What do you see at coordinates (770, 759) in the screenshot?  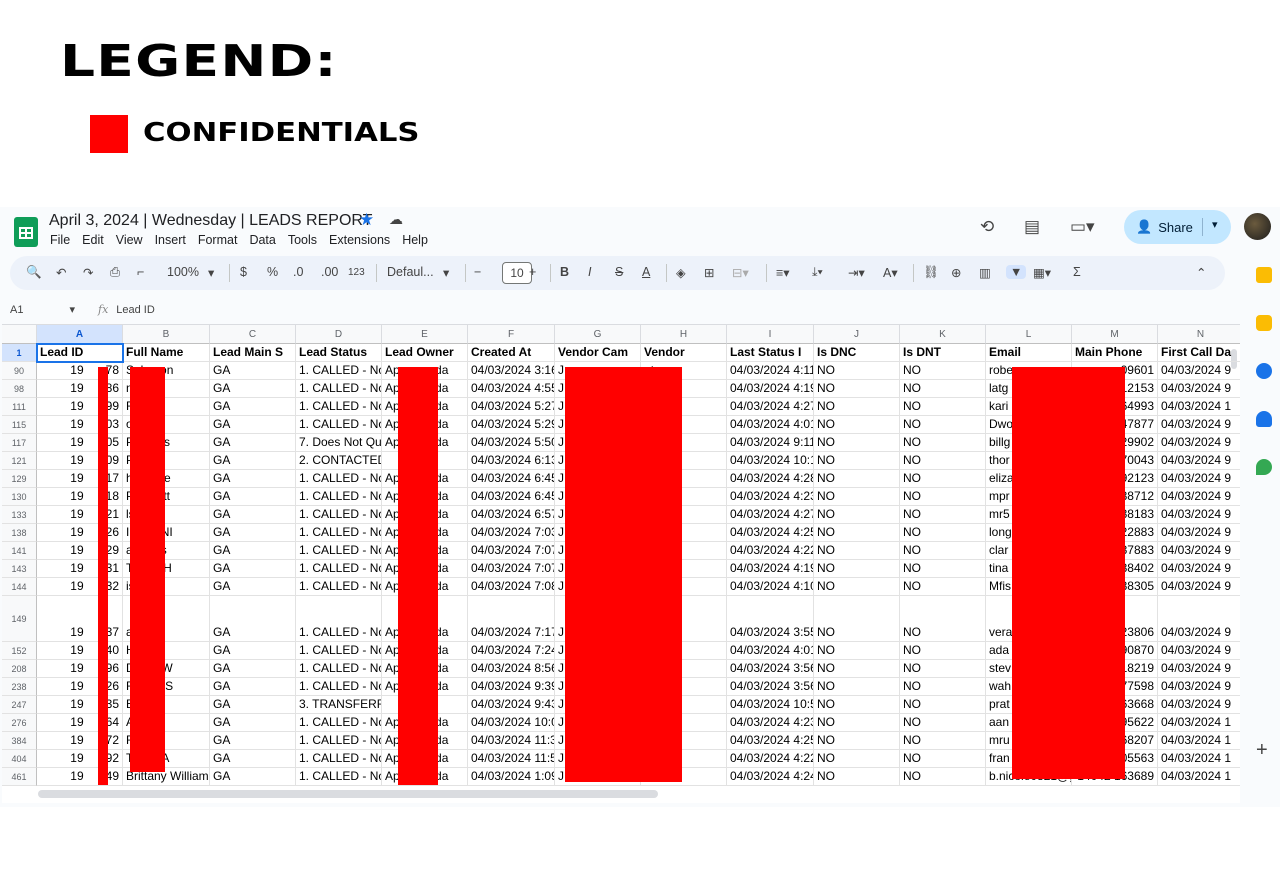 I see `table-cell: 04/03/2024 4:22` at bounding box center [770, 759].